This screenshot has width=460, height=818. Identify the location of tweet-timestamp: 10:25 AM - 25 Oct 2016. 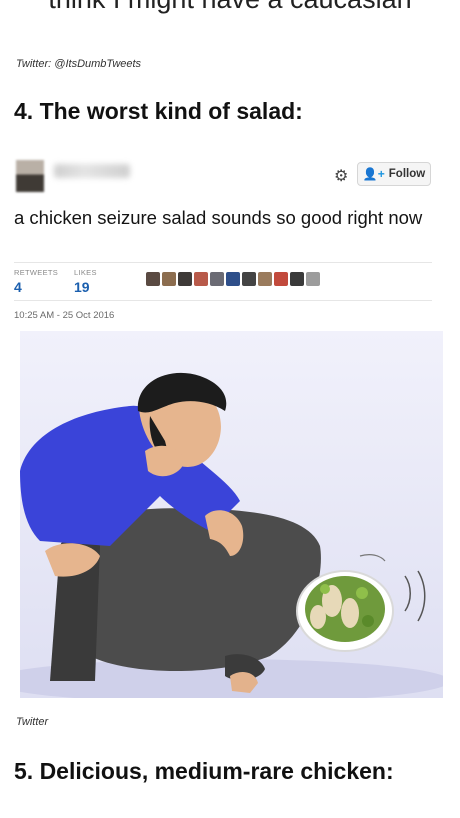
(64, 315).